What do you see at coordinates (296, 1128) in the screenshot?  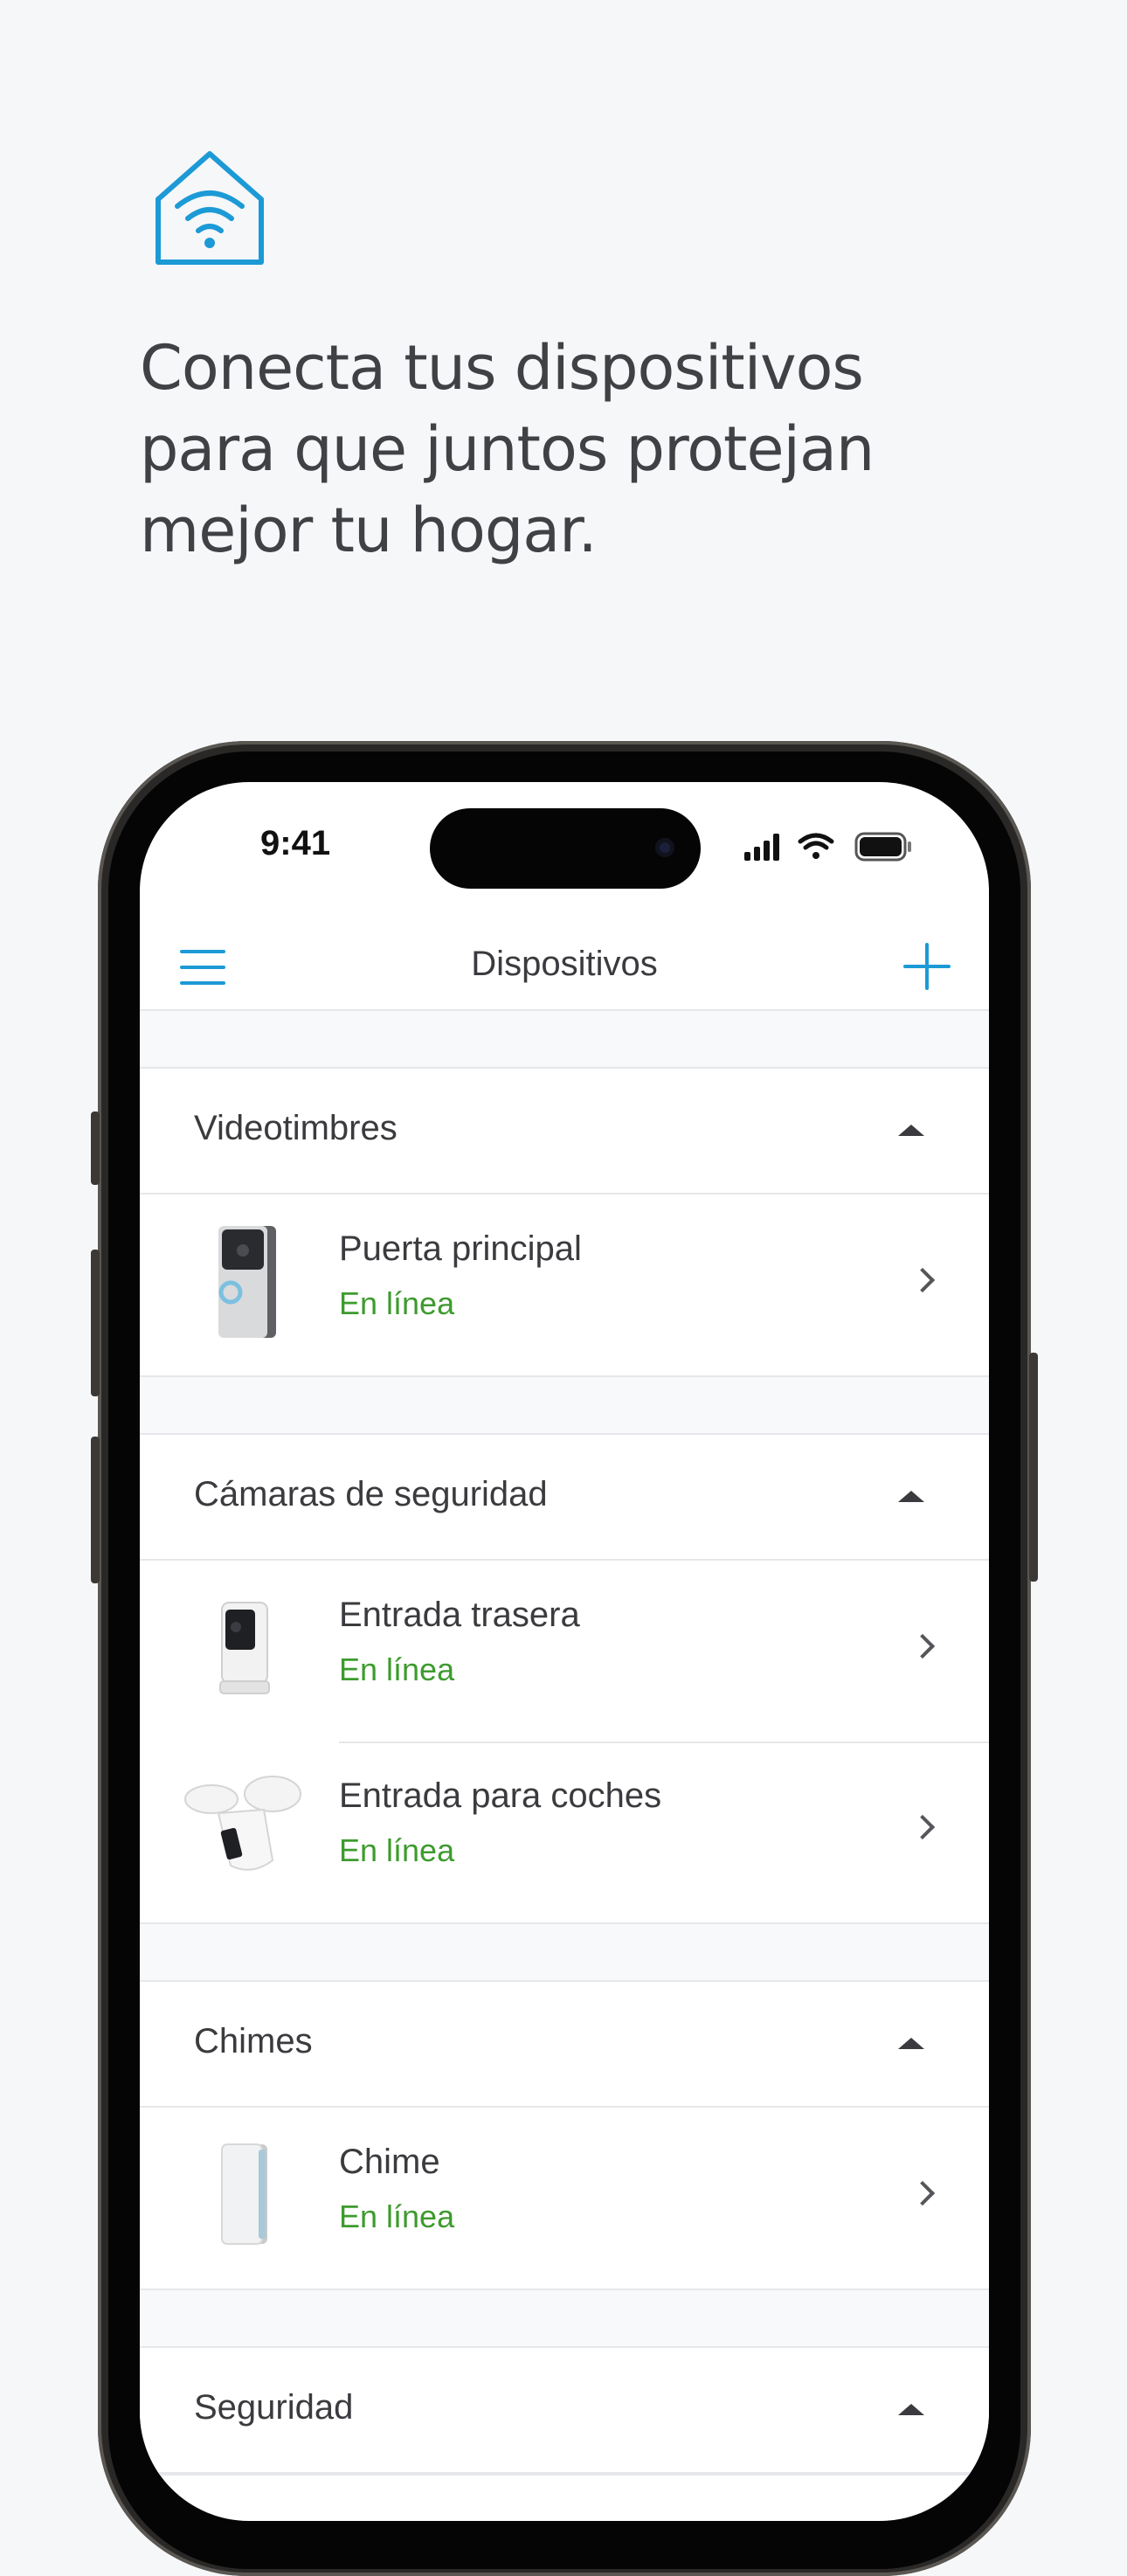 I see `section-title: Videotimbres` at bounding box center [296, 1128].